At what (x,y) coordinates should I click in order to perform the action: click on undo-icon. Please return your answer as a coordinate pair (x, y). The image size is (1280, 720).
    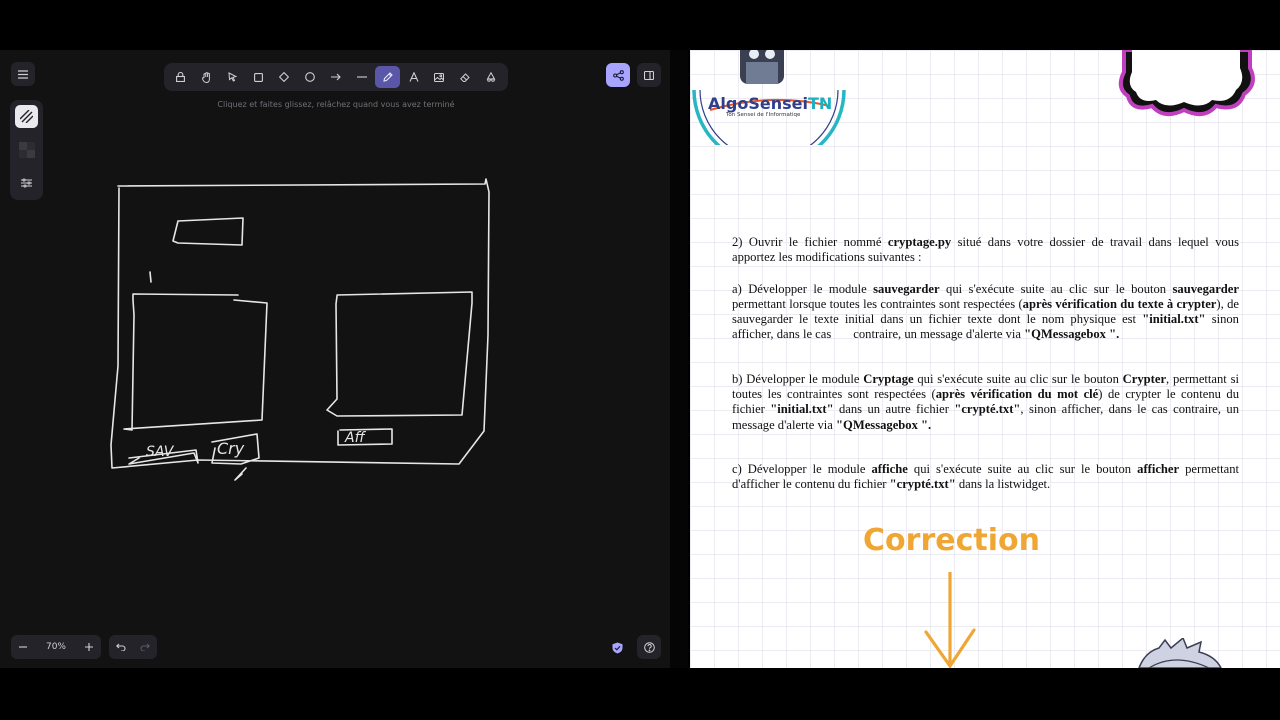
    Looking at the image, I should click on (121, 647).